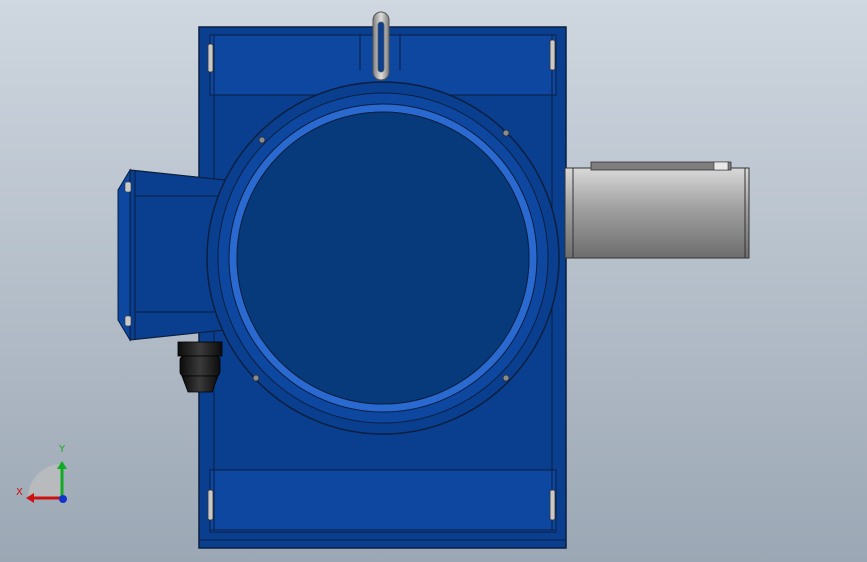  What do you see at coordinates (62, 449) in the screenshot?
I see `y-axis-label: Y` at bounding box center [62, 449].